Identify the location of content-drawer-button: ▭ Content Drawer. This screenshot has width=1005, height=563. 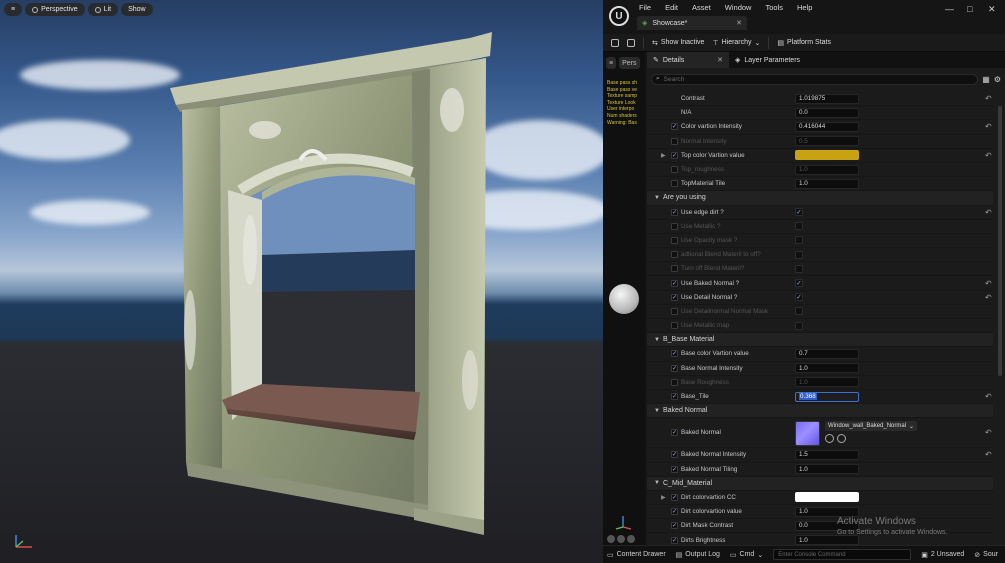
(636, 555).